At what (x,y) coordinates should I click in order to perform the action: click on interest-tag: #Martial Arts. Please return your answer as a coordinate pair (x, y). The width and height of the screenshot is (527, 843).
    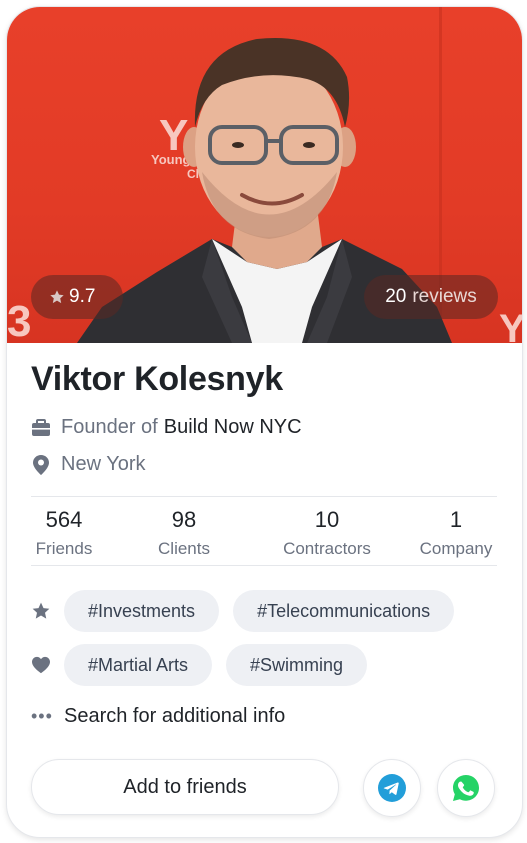
    Looking at the image, I should click on (138, 665).